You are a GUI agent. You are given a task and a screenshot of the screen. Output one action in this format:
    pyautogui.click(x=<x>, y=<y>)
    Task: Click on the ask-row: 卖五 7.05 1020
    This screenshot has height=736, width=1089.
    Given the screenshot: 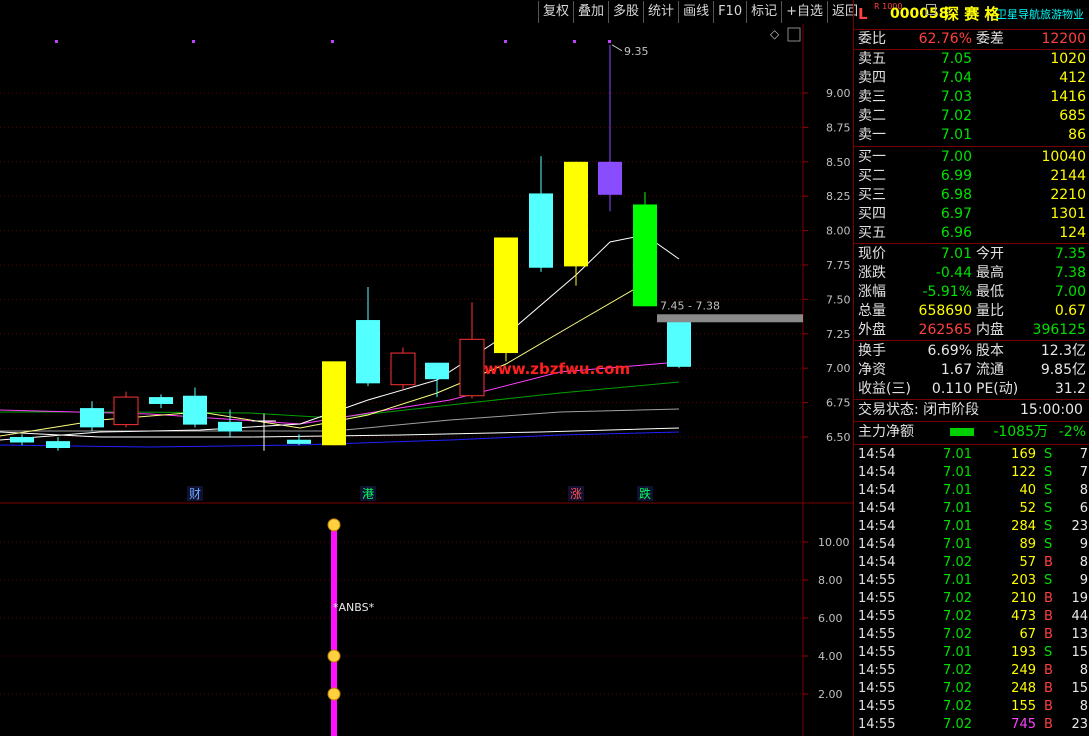 What is the action you would take?
    pyautogui.click(x=971, y=59)
    